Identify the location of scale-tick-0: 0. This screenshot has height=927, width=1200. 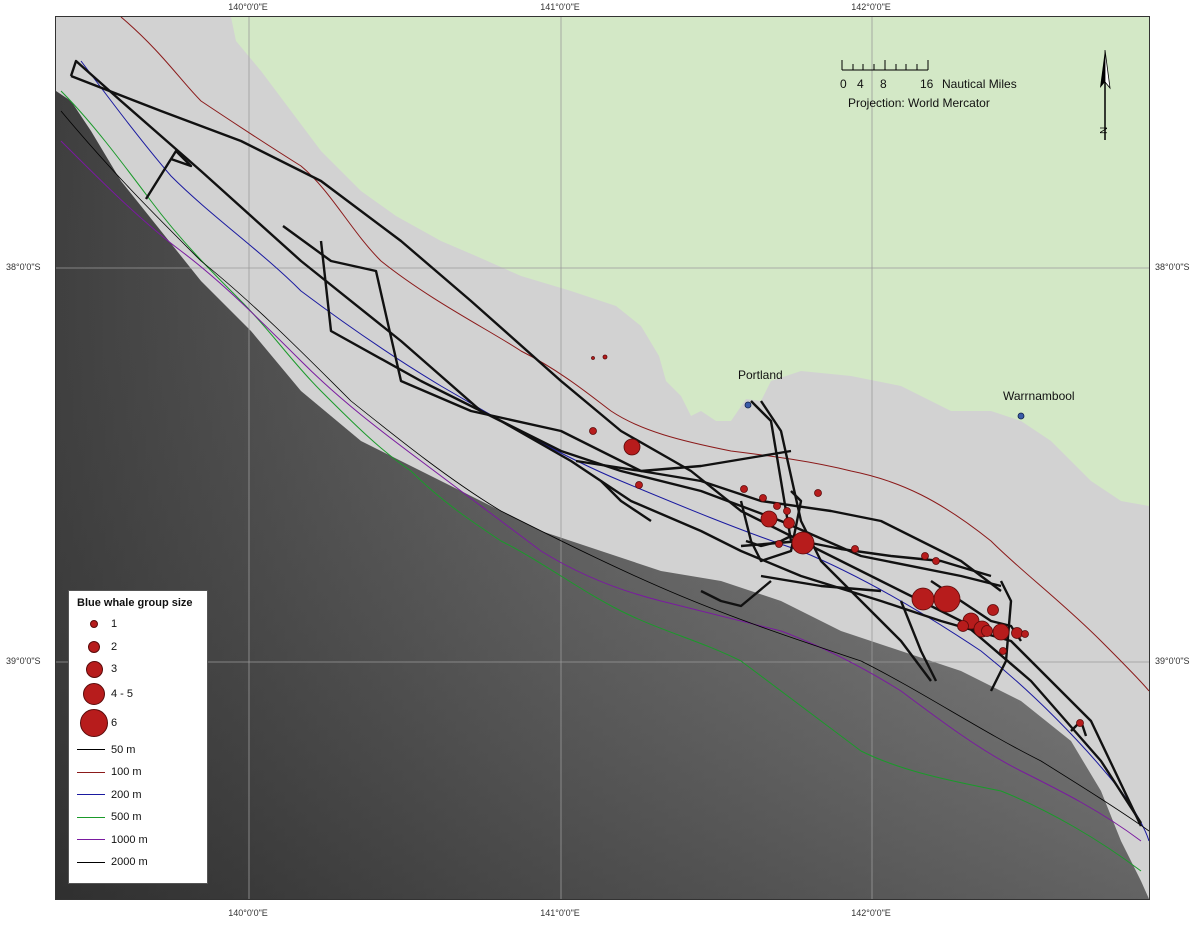
(843, 84).